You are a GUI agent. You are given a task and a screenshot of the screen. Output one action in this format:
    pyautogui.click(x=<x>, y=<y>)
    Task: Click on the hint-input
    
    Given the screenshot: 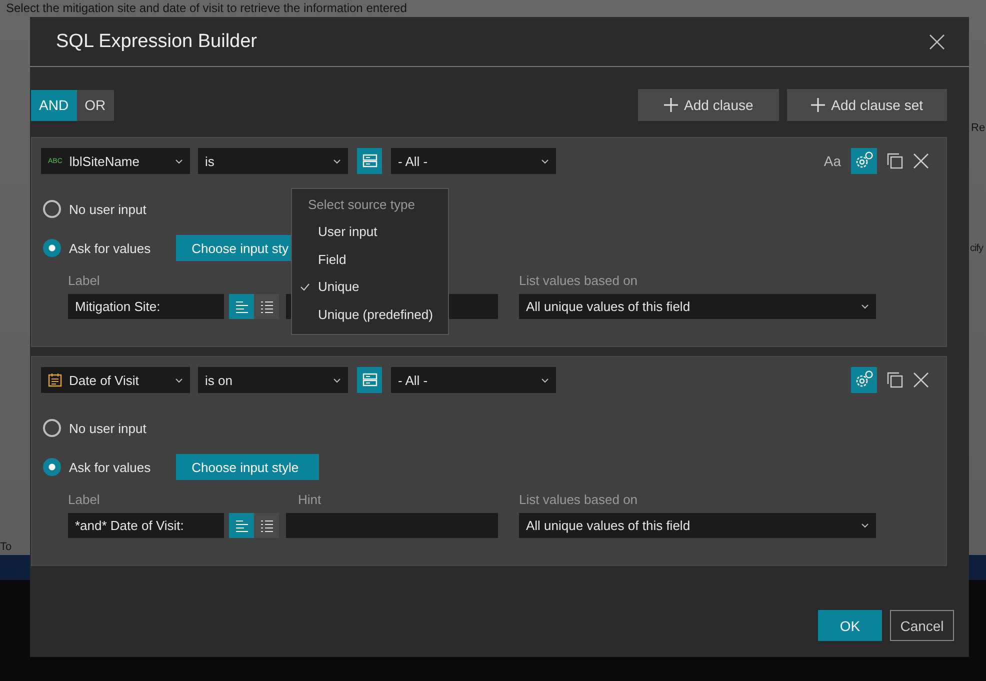 What is the action you would take?
    pyautogui.click(x=392, y=525)
    